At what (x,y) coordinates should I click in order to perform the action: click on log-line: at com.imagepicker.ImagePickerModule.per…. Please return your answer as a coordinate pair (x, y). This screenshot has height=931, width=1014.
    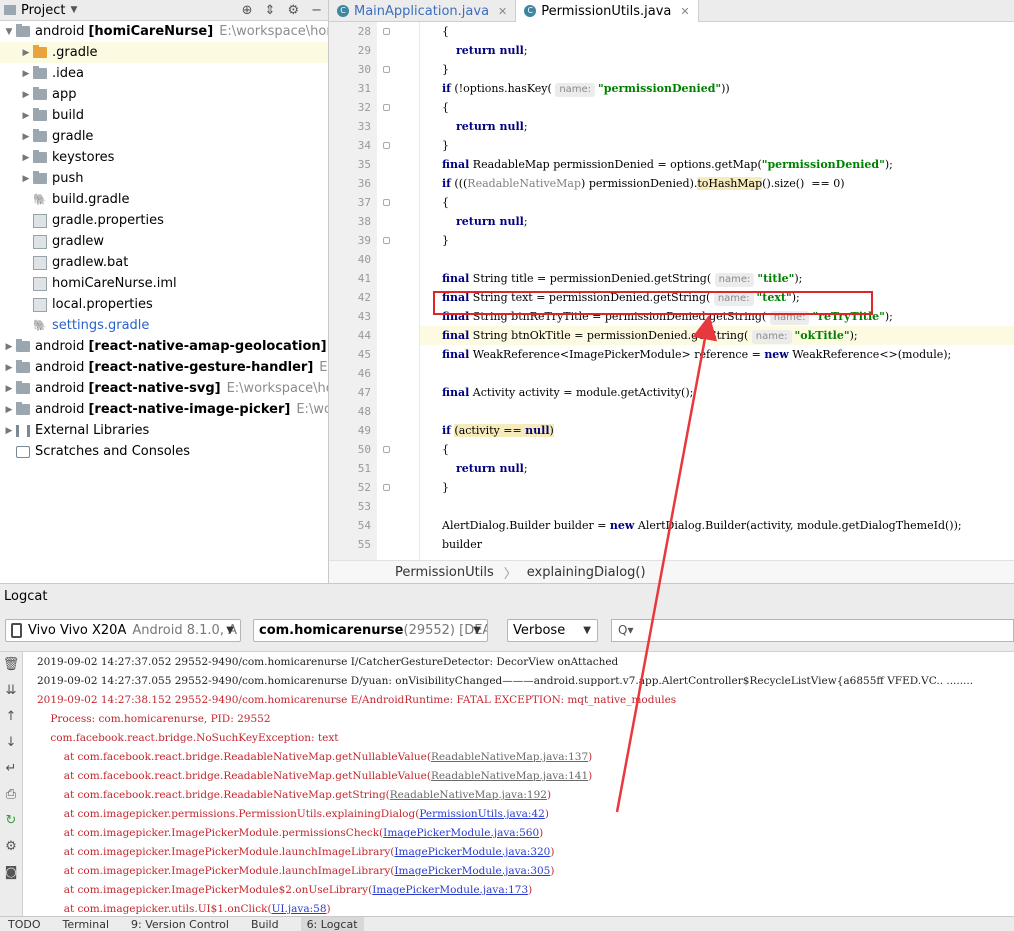
    Looking at the image, I should click on (290, 833).